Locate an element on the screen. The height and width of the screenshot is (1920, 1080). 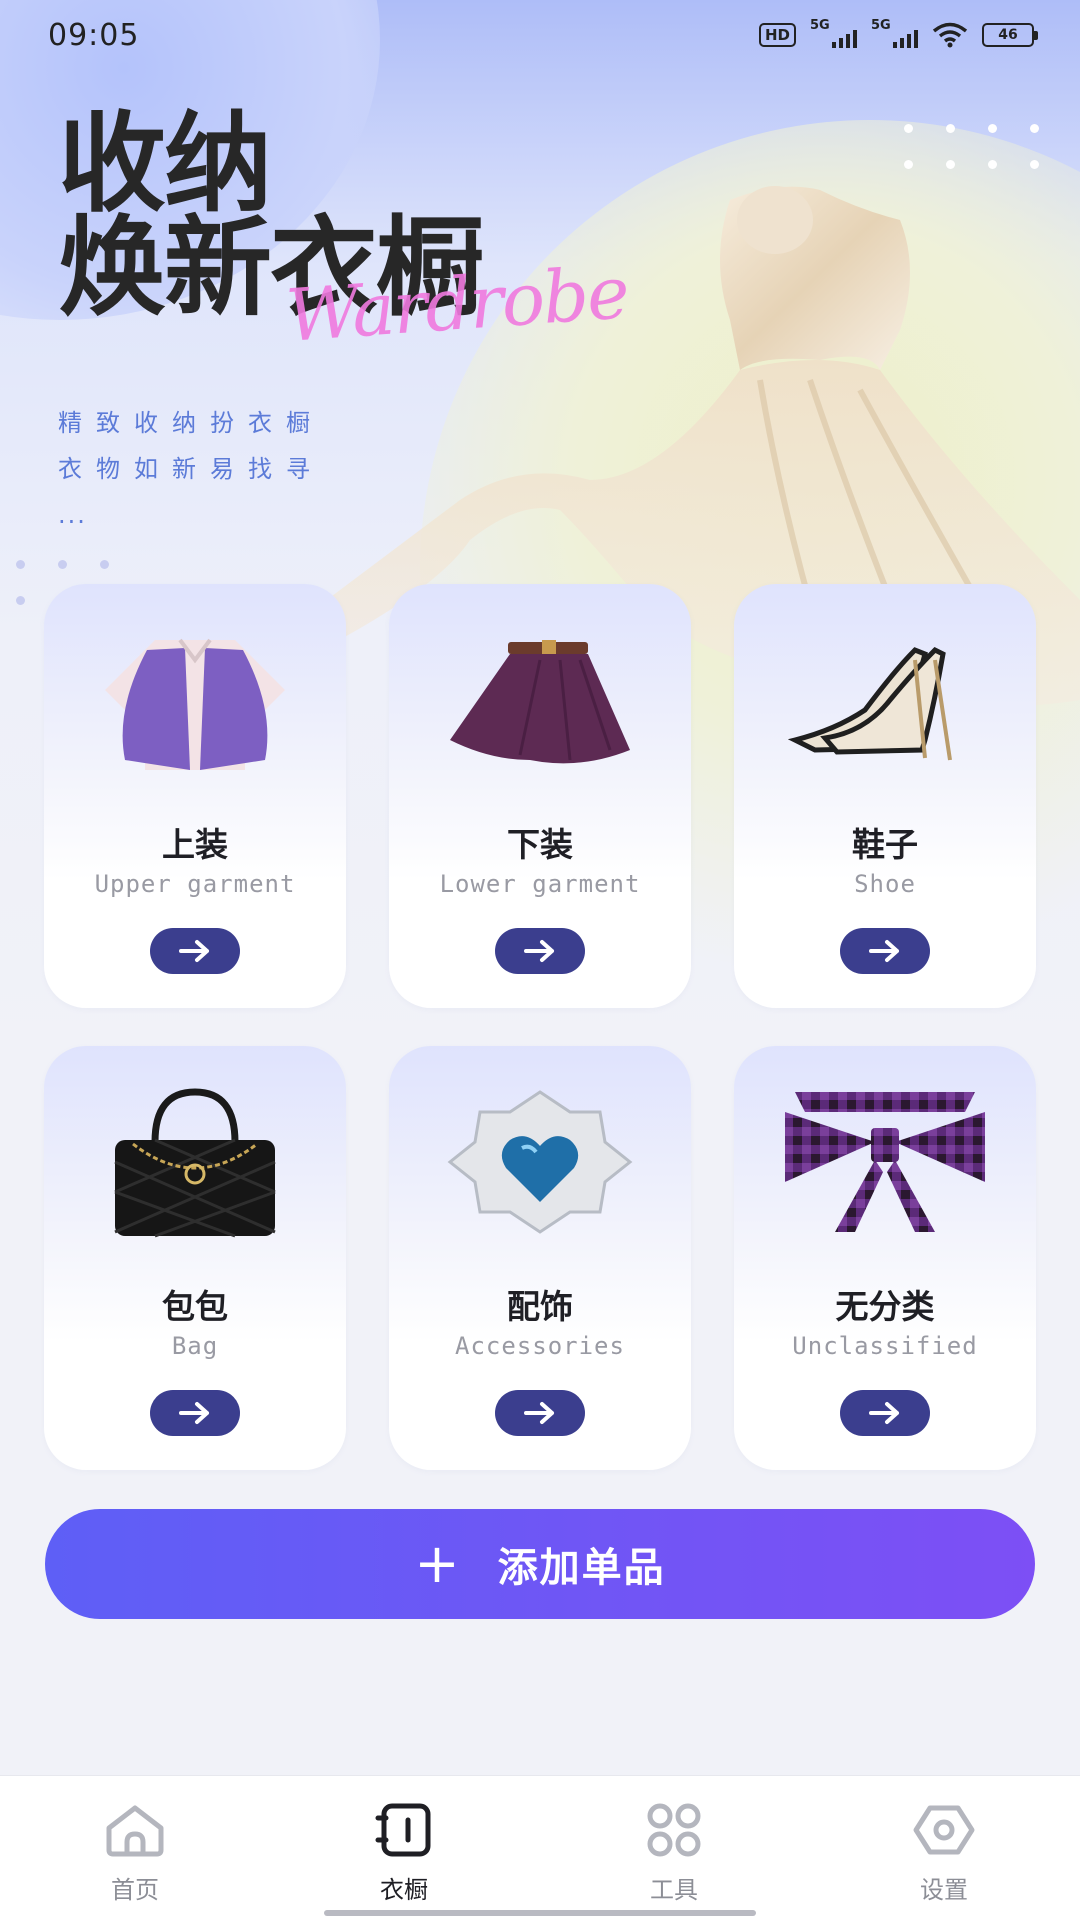
bottom-nav: 首页 衣橱 工具 设置 is located at coordinates (540, 1848).